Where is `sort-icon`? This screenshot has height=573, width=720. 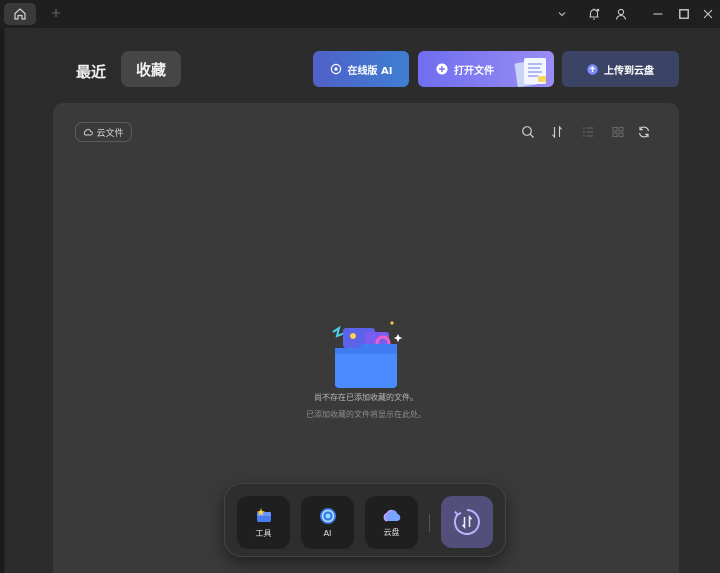
sort-icon is located at coordinates (557, 132).